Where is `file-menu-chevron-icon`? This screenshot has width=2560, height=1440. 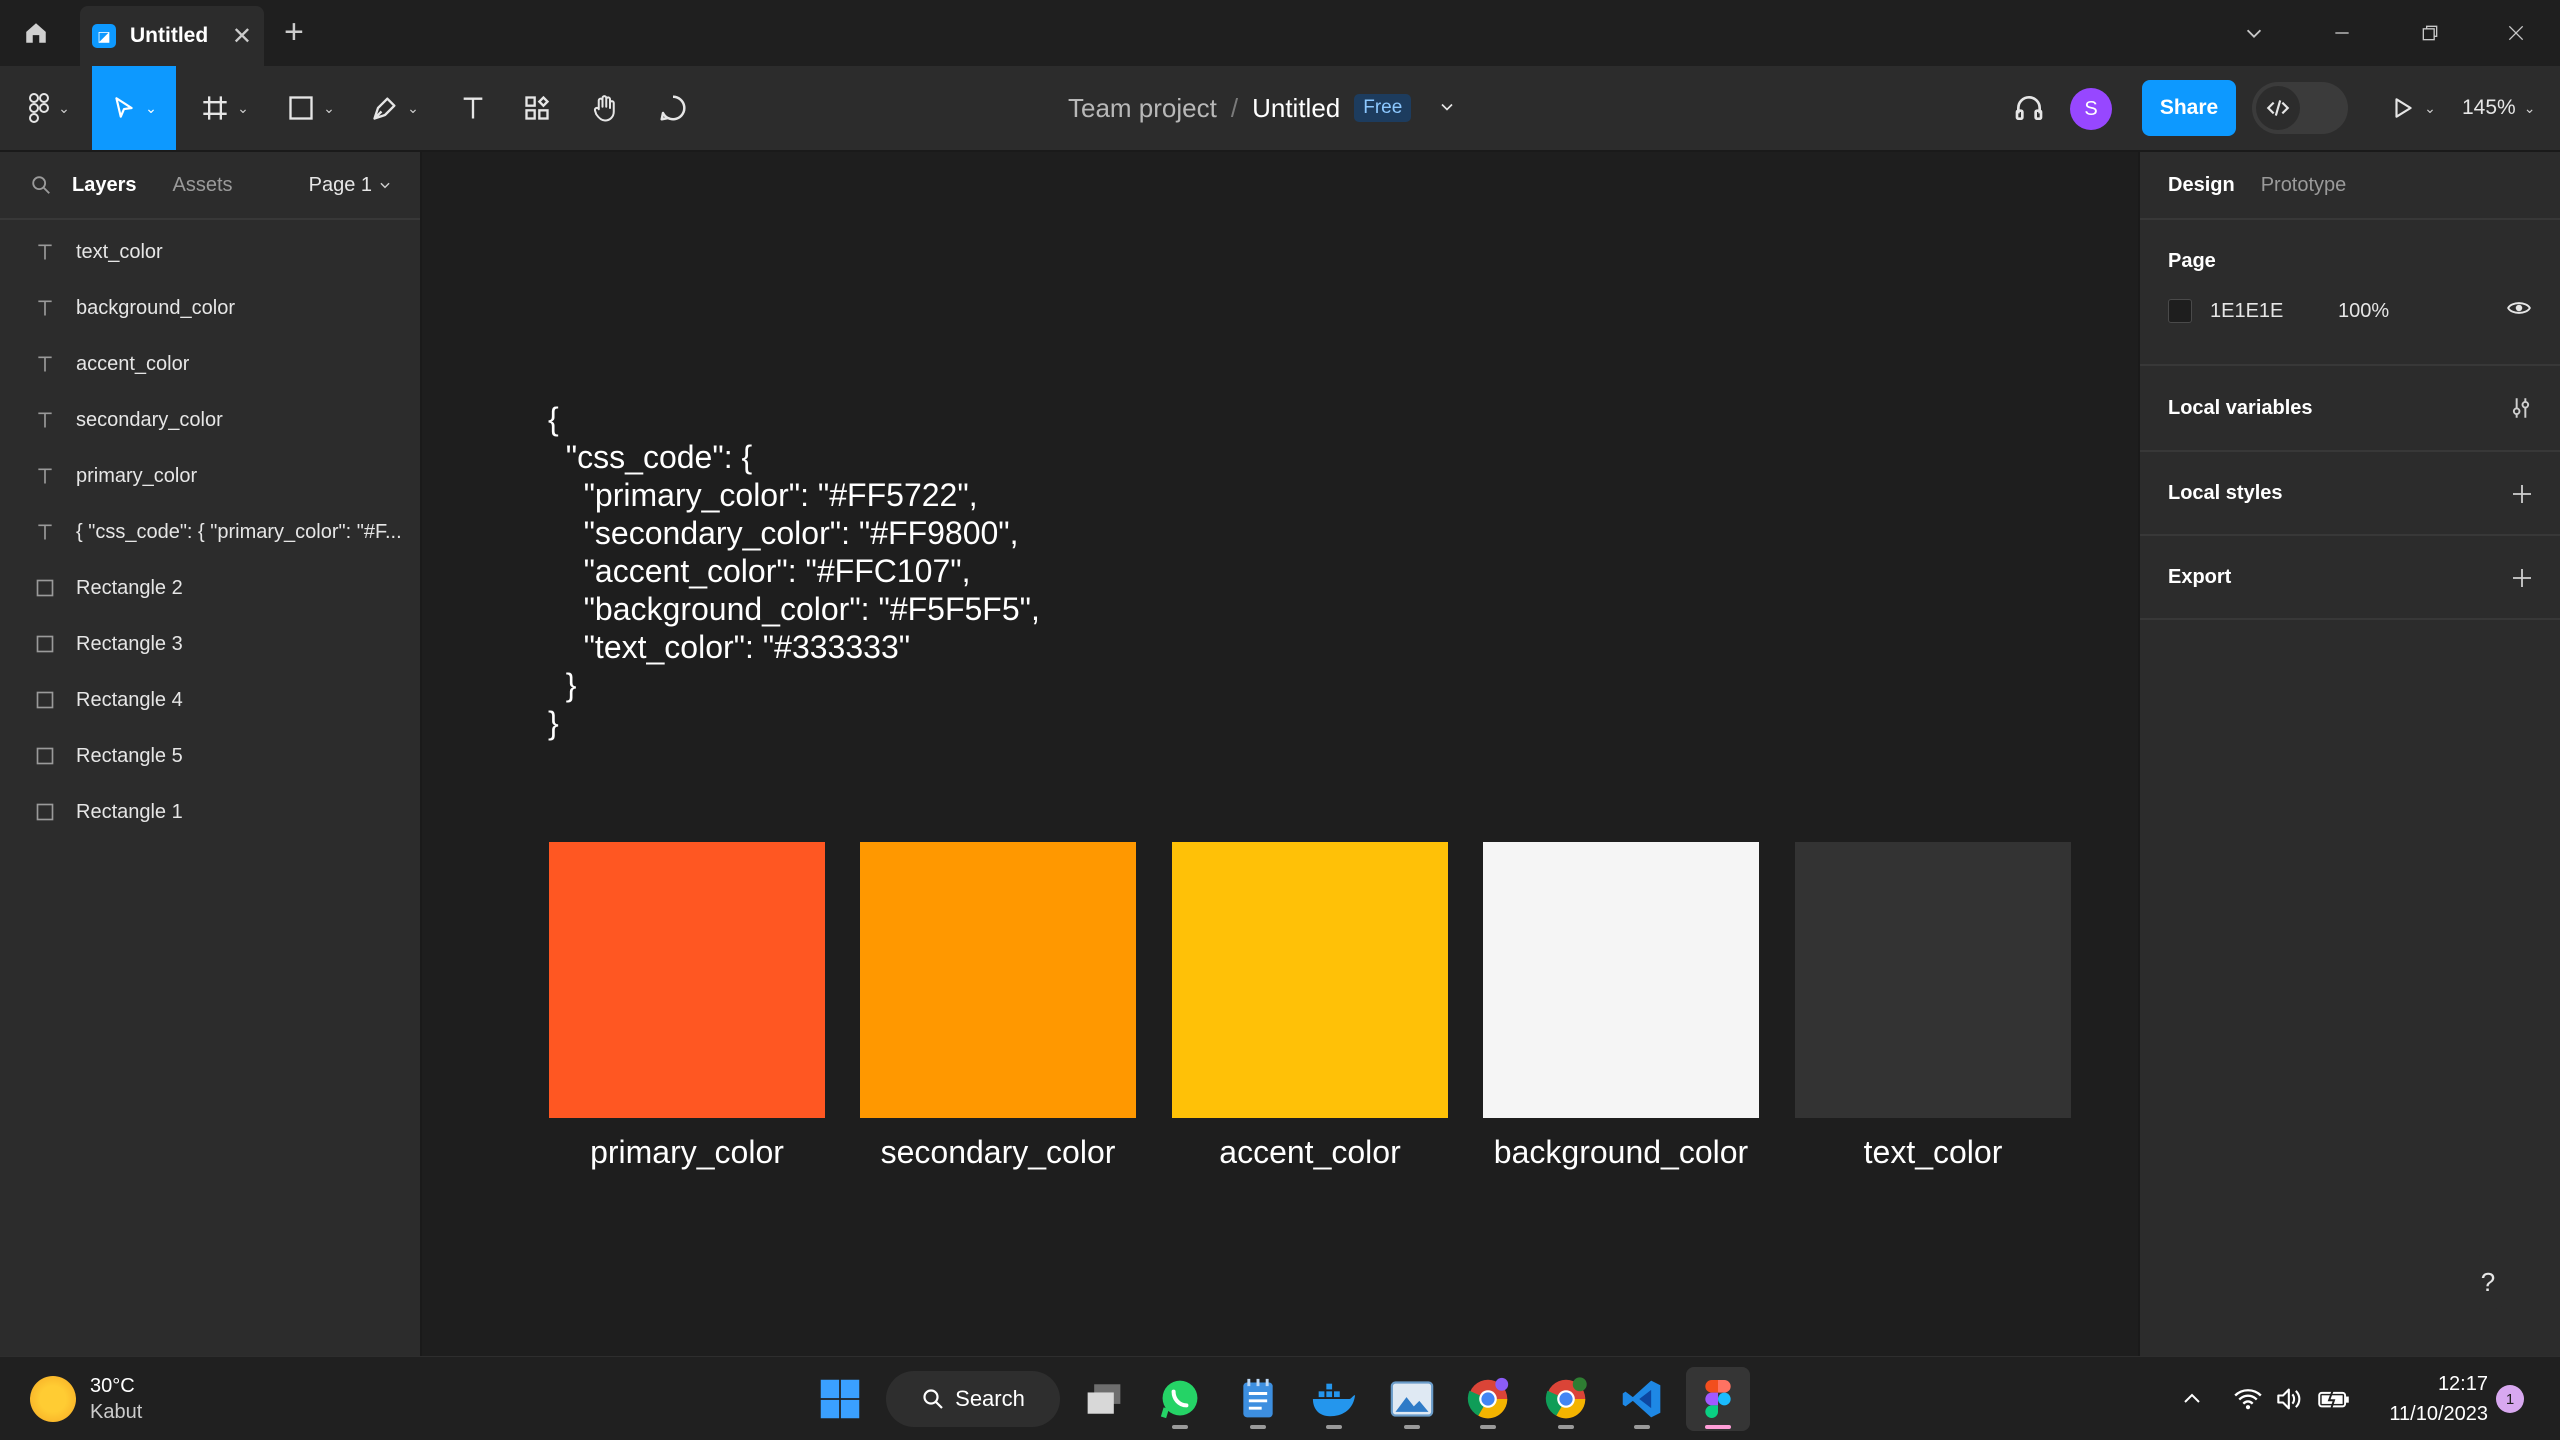 file-menu-chevron-icon is located at coordinates (1447, 108).